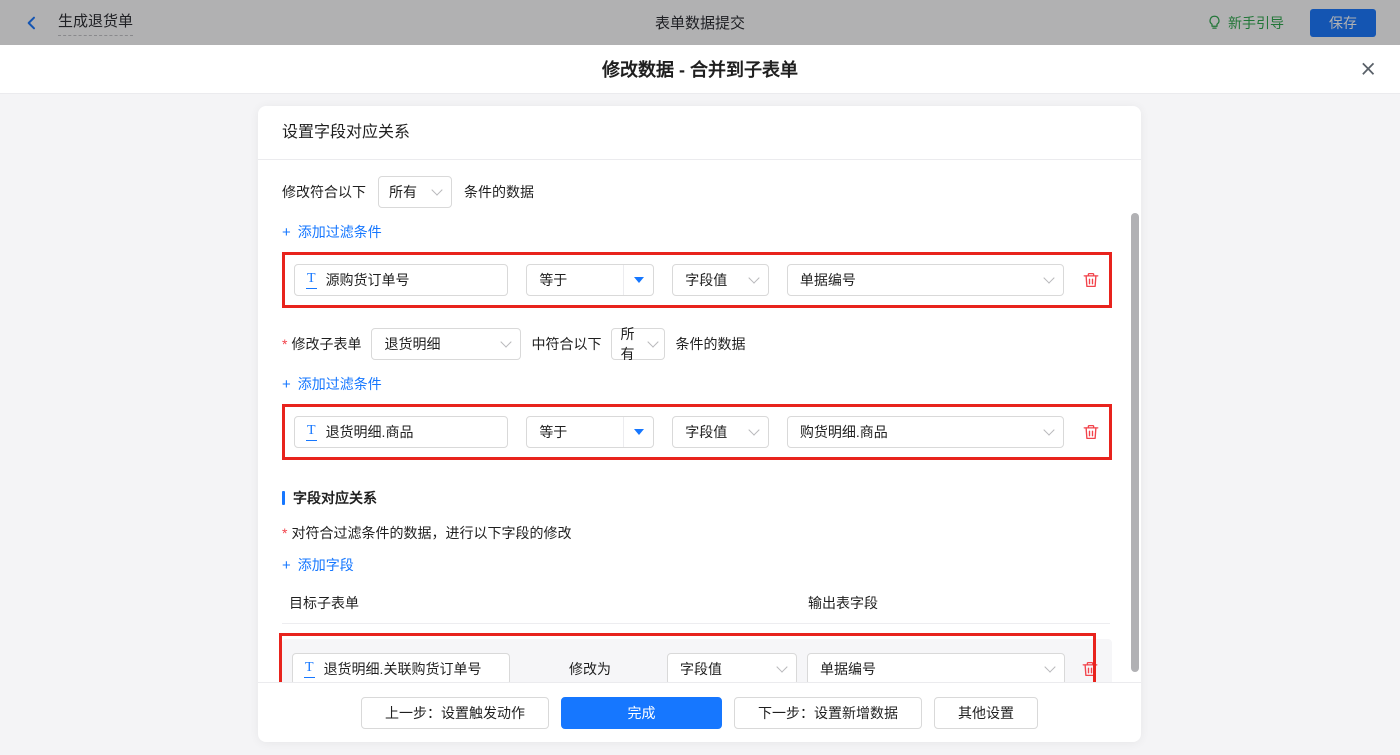 The width and height of the screenshot is (1400, 755). What do you see at coordinates (1214, 22) in the screenshot?
I see `lightbulb-icon` at bounding box center [1214, 22].